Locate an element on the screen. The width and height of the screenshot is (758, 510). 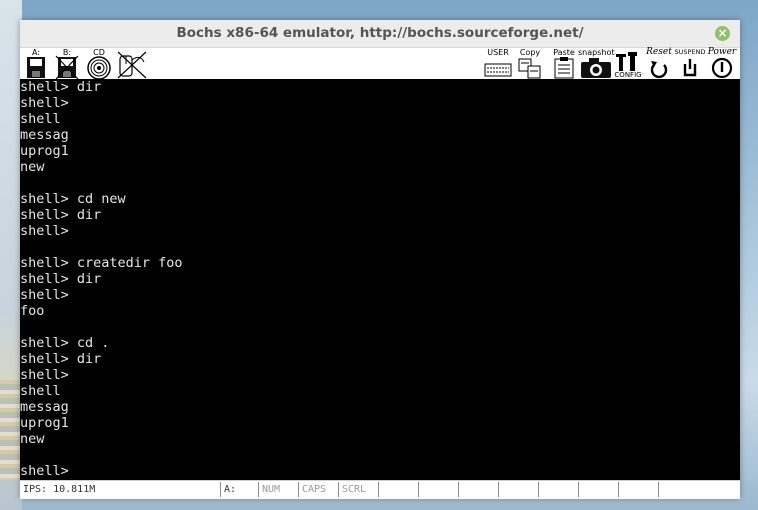
snapshot-button: snapshot is located at coordinates (596, 64).